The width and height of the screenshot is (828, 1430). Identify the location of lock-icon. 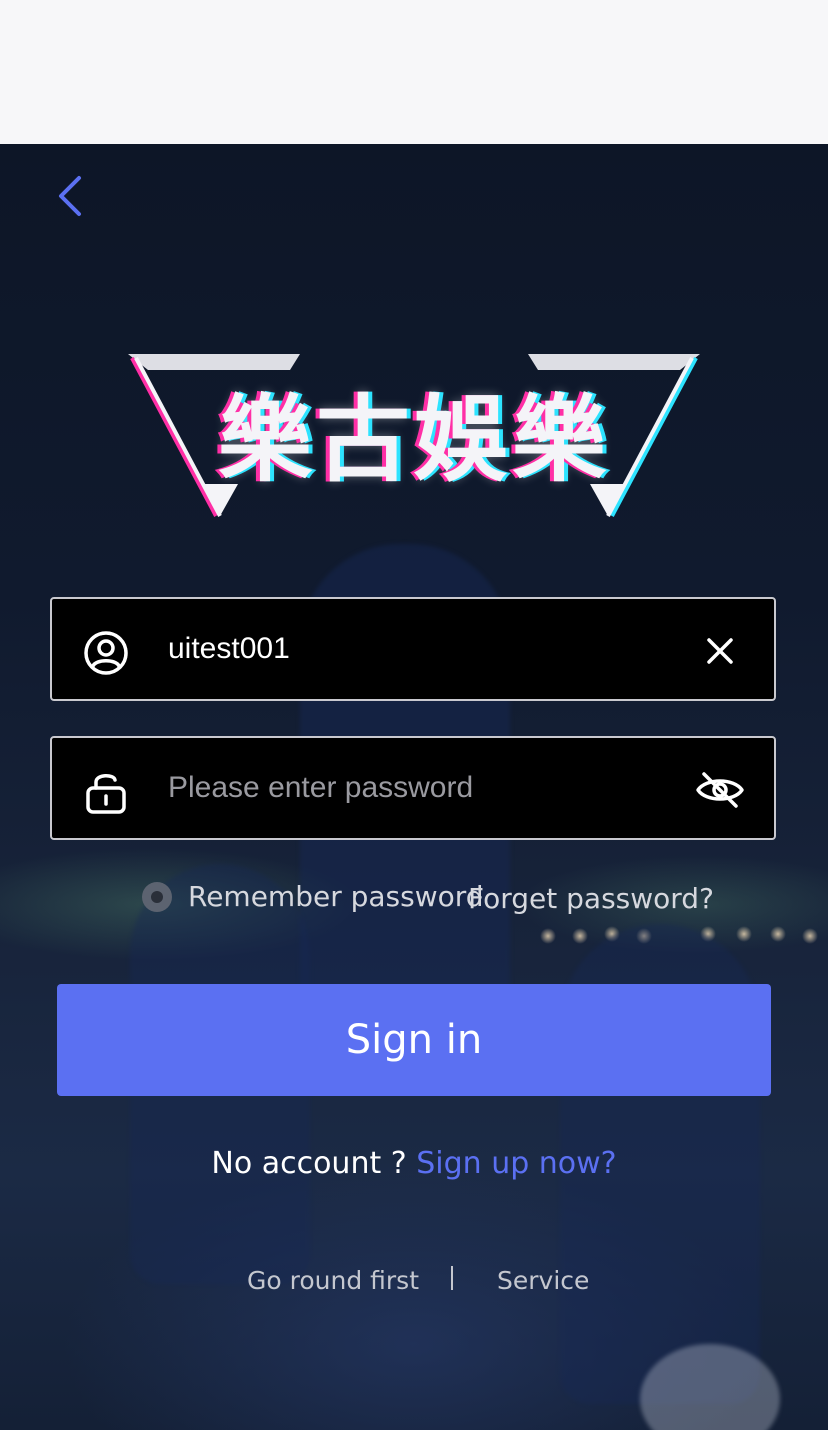
(106, 792).